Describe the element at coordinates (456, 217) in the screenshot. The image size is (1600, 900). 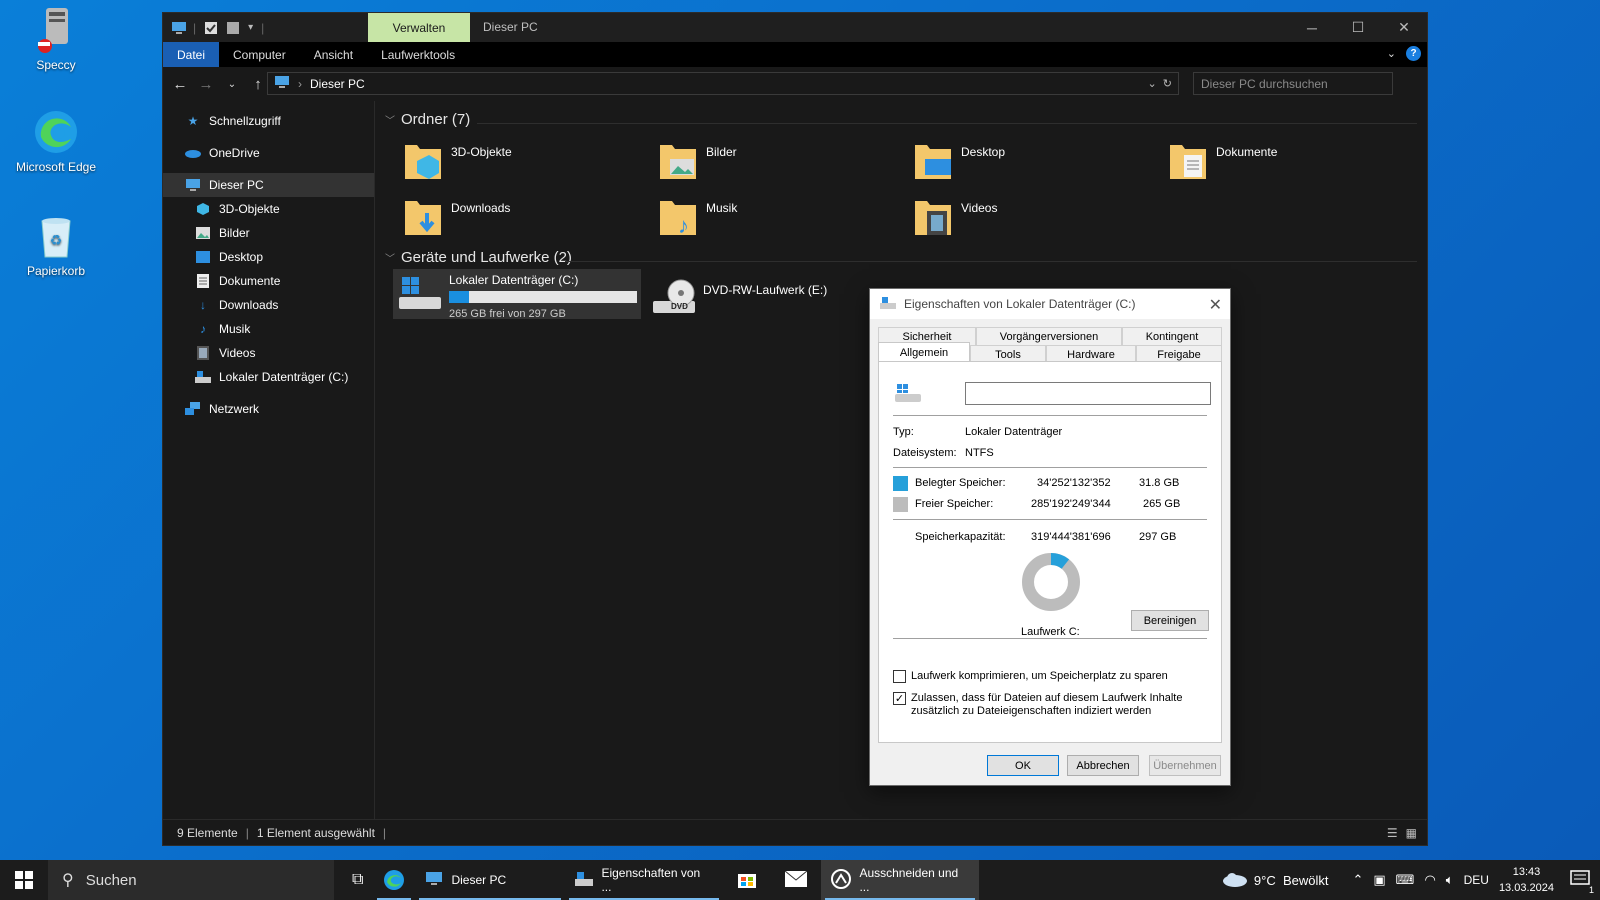
I see `folder-downloads: Downloads` at that location.